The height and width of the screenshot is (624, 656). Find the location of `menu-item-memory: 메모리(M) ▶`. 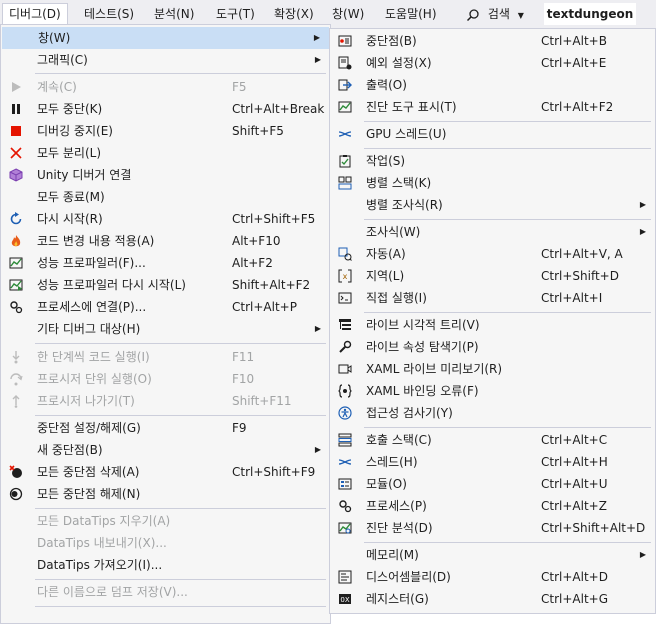

menu-item-memory: 메모리(M) ▶ is located at coordinates (492, 555).